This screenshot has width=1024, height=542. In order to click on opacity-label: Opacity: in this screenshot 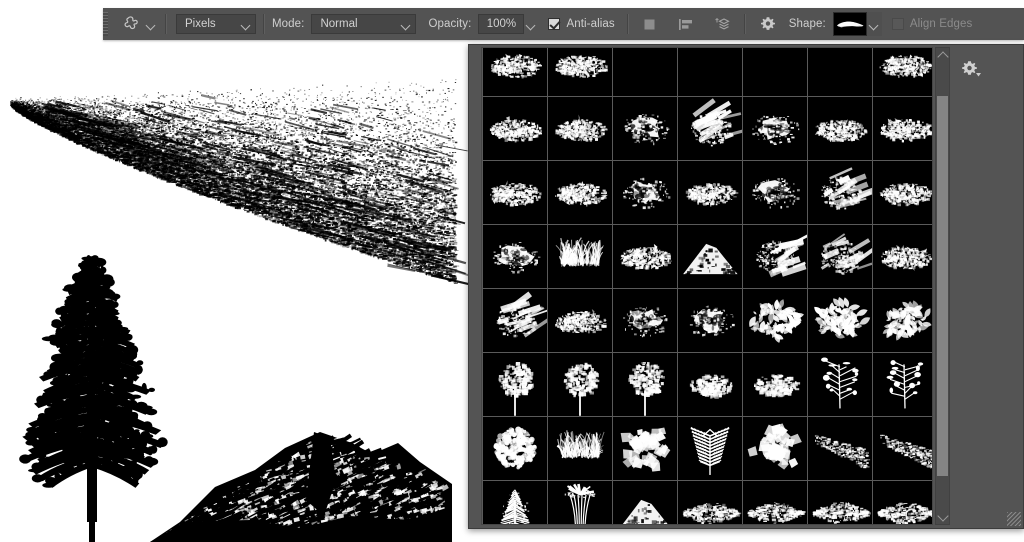, I will do `click(449, 24)`.